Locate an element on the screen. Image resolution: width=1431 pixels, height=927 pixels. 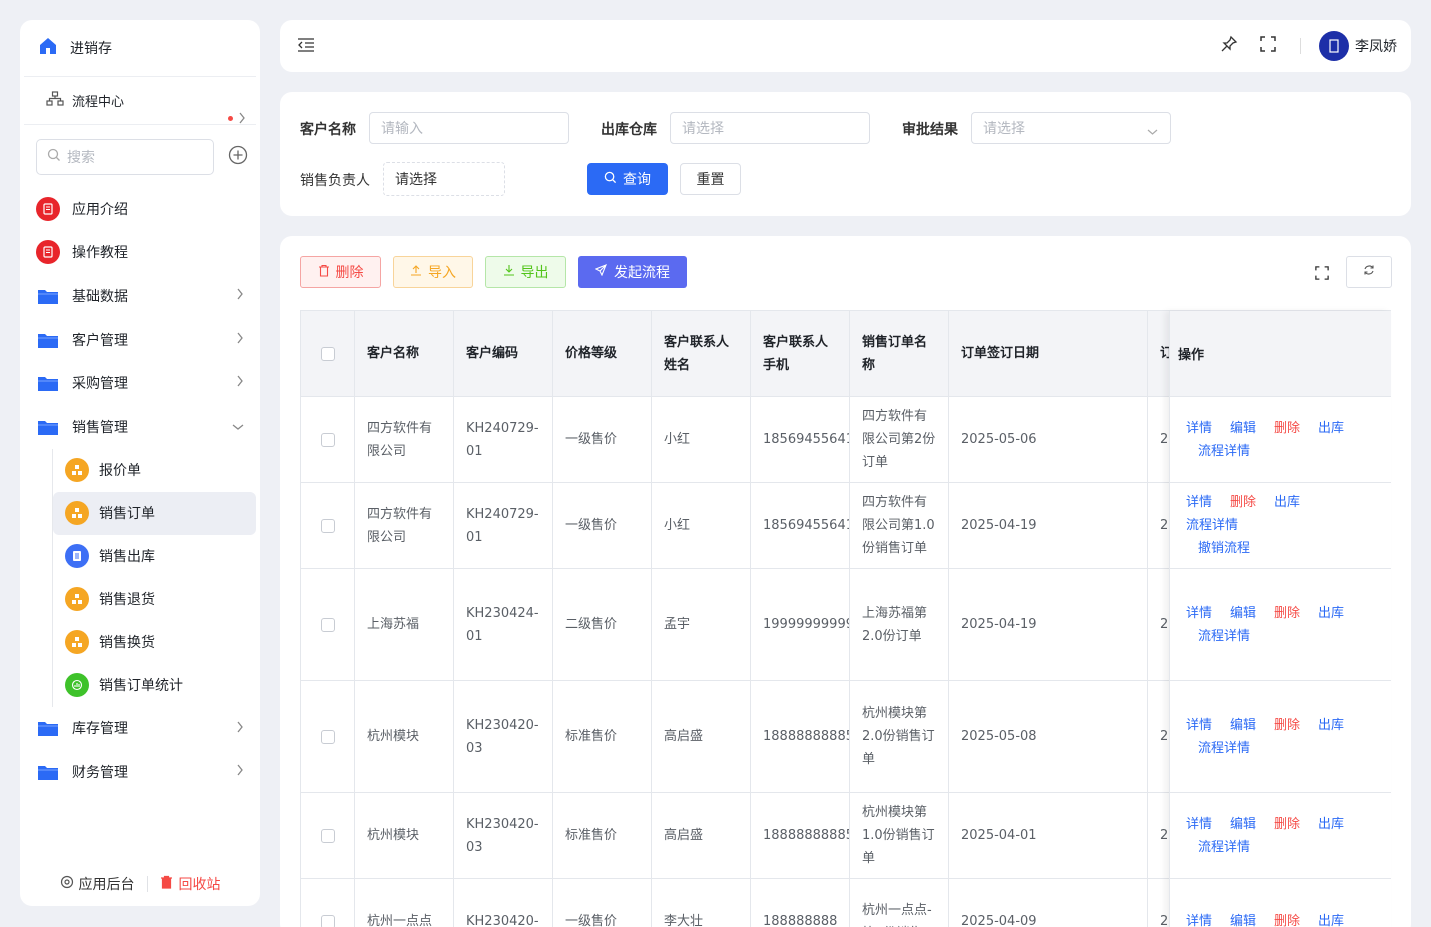
menu-item-base-data: 基础数据 is located at coordinates (140, 296).